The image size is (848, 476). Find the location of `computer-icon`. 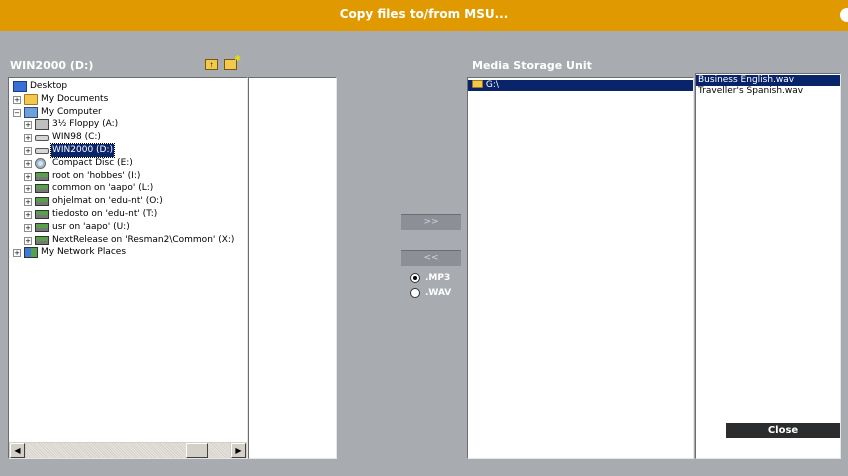

computer-icon is located at coordinates (31, 112).